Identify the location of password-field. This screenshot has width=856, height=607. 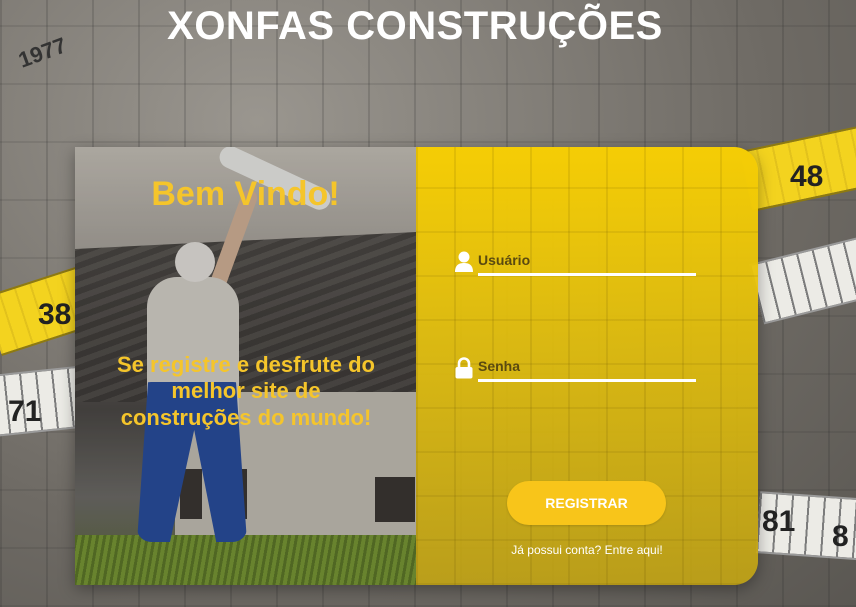
(575, 368).